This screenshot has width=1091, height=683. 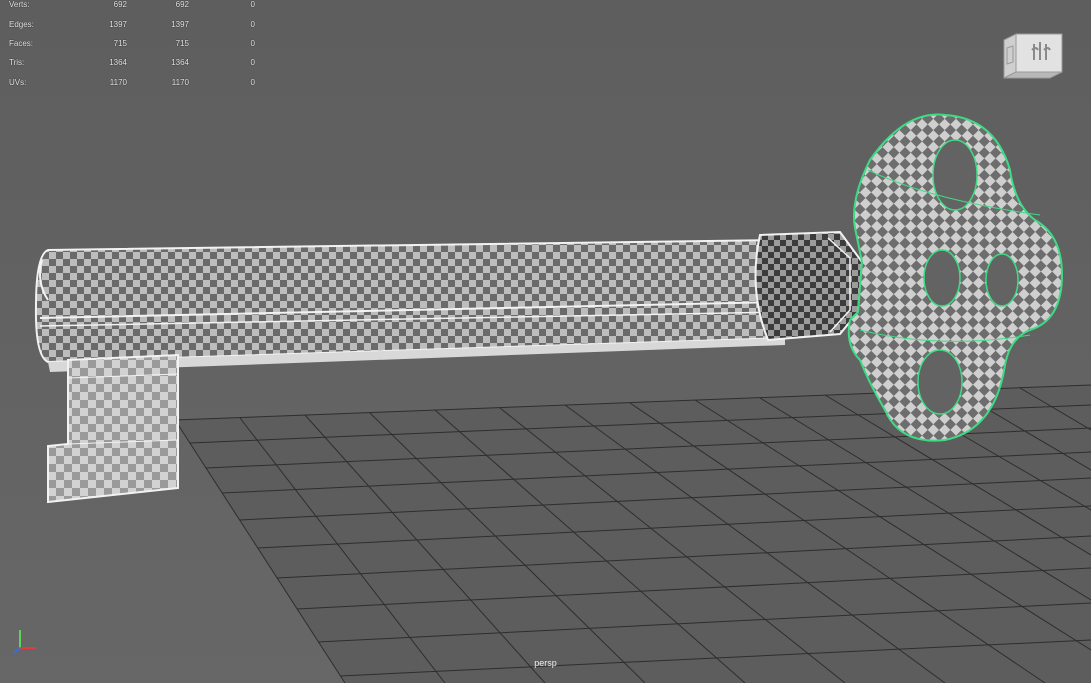 I want to click on key-collar, so click(x=809, y=286).